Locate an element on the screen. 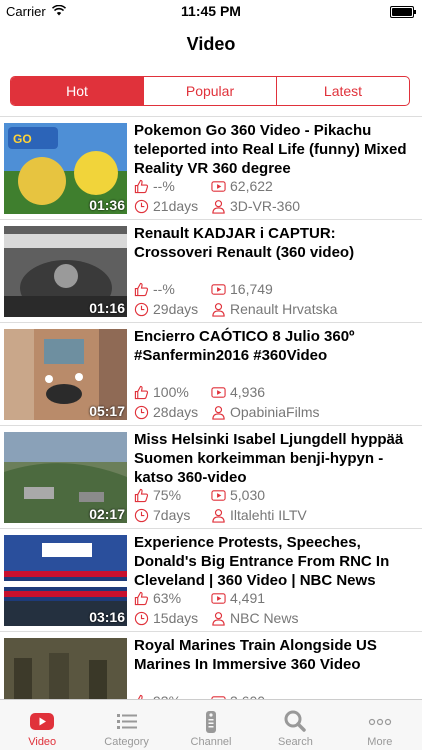 The height and width of the screenshot is (750, 422). video-channel-name: 3D-VR-360 is located at coordinates (265, 206).